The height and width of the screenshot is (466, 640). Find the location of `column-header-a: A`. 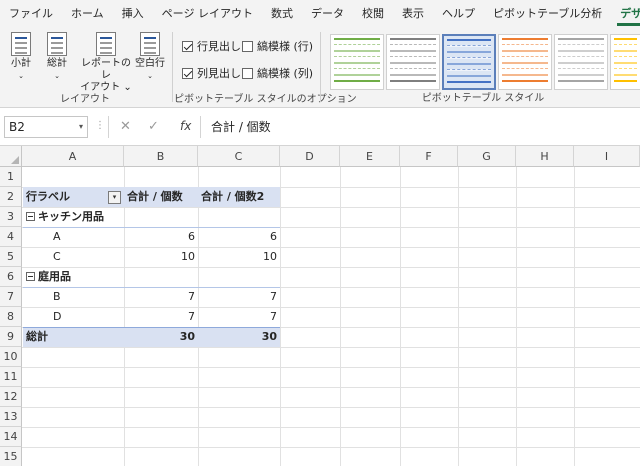

column-header-a: A is located at coordinates (73, 156).